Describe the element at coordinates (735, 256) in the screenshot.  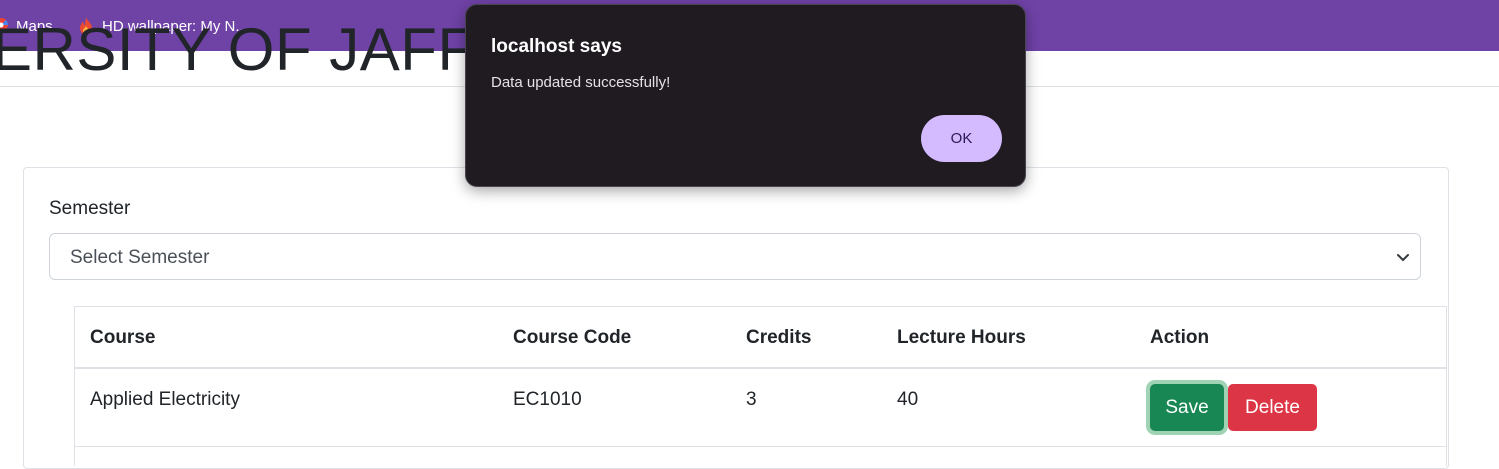
I see `semester-select: Select Semester` at that location.